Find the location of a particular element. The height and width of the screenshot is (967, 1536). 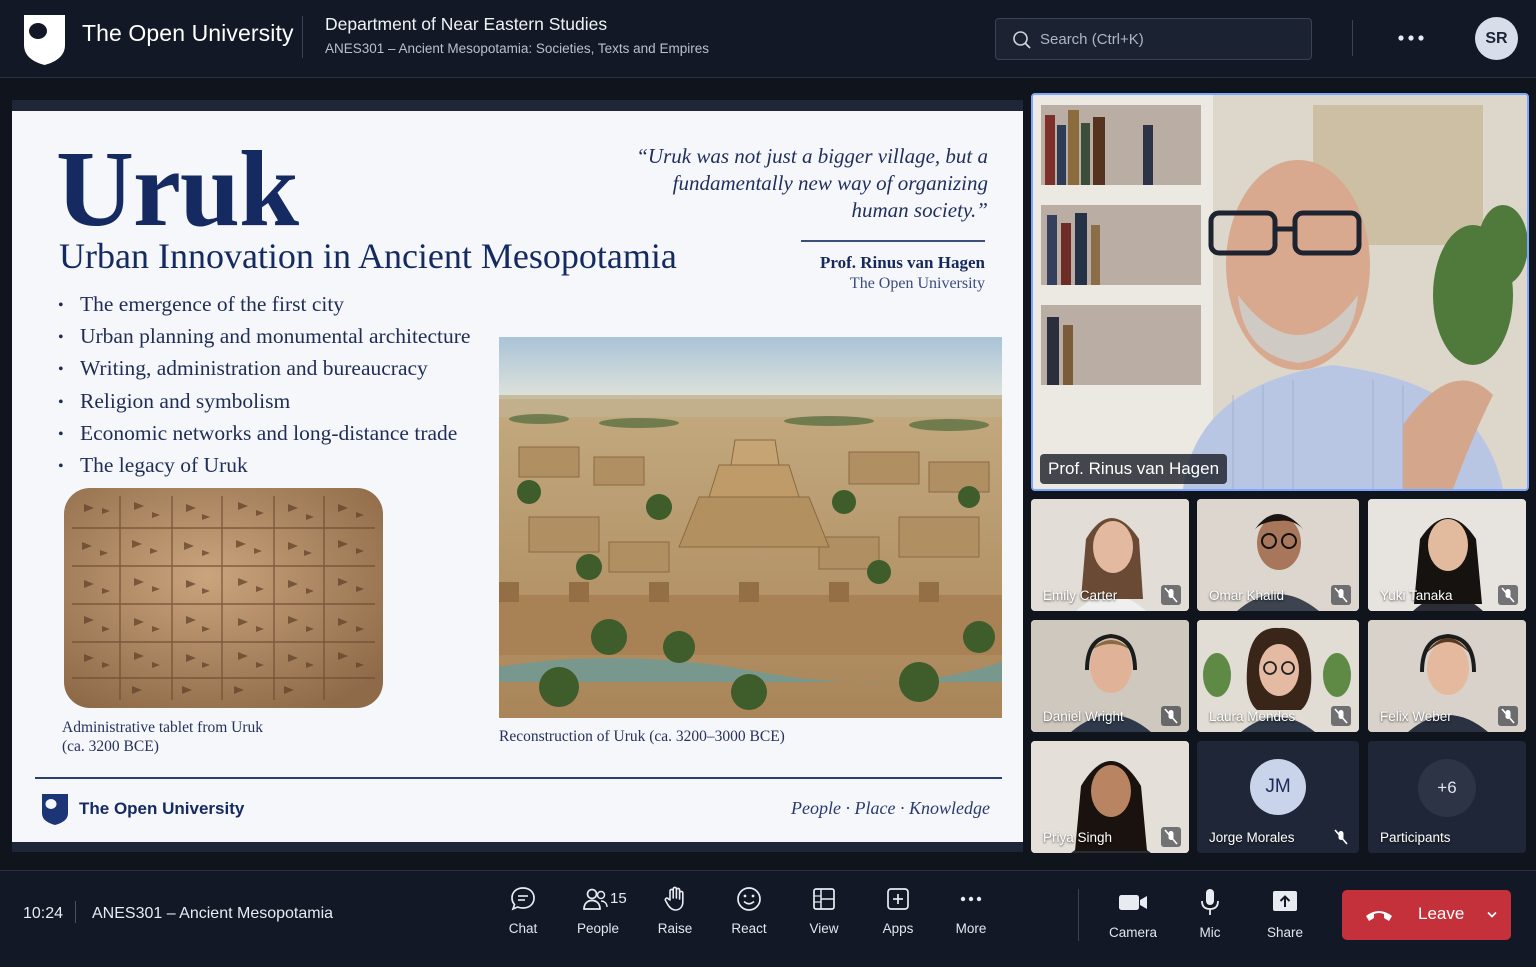

participant-tile: Daniel Wright is located at coordinates (1110, 676).